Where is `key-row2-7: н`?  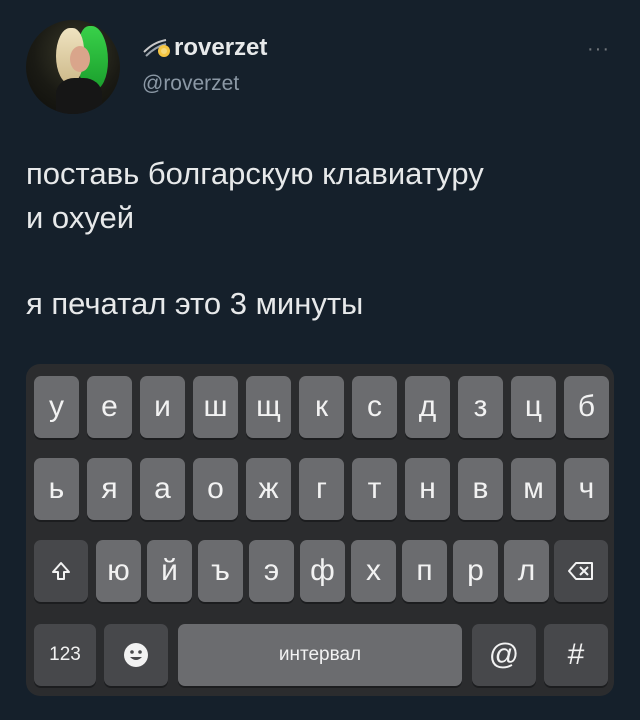
key-row2-7: н is located at coordinates (427, 489).